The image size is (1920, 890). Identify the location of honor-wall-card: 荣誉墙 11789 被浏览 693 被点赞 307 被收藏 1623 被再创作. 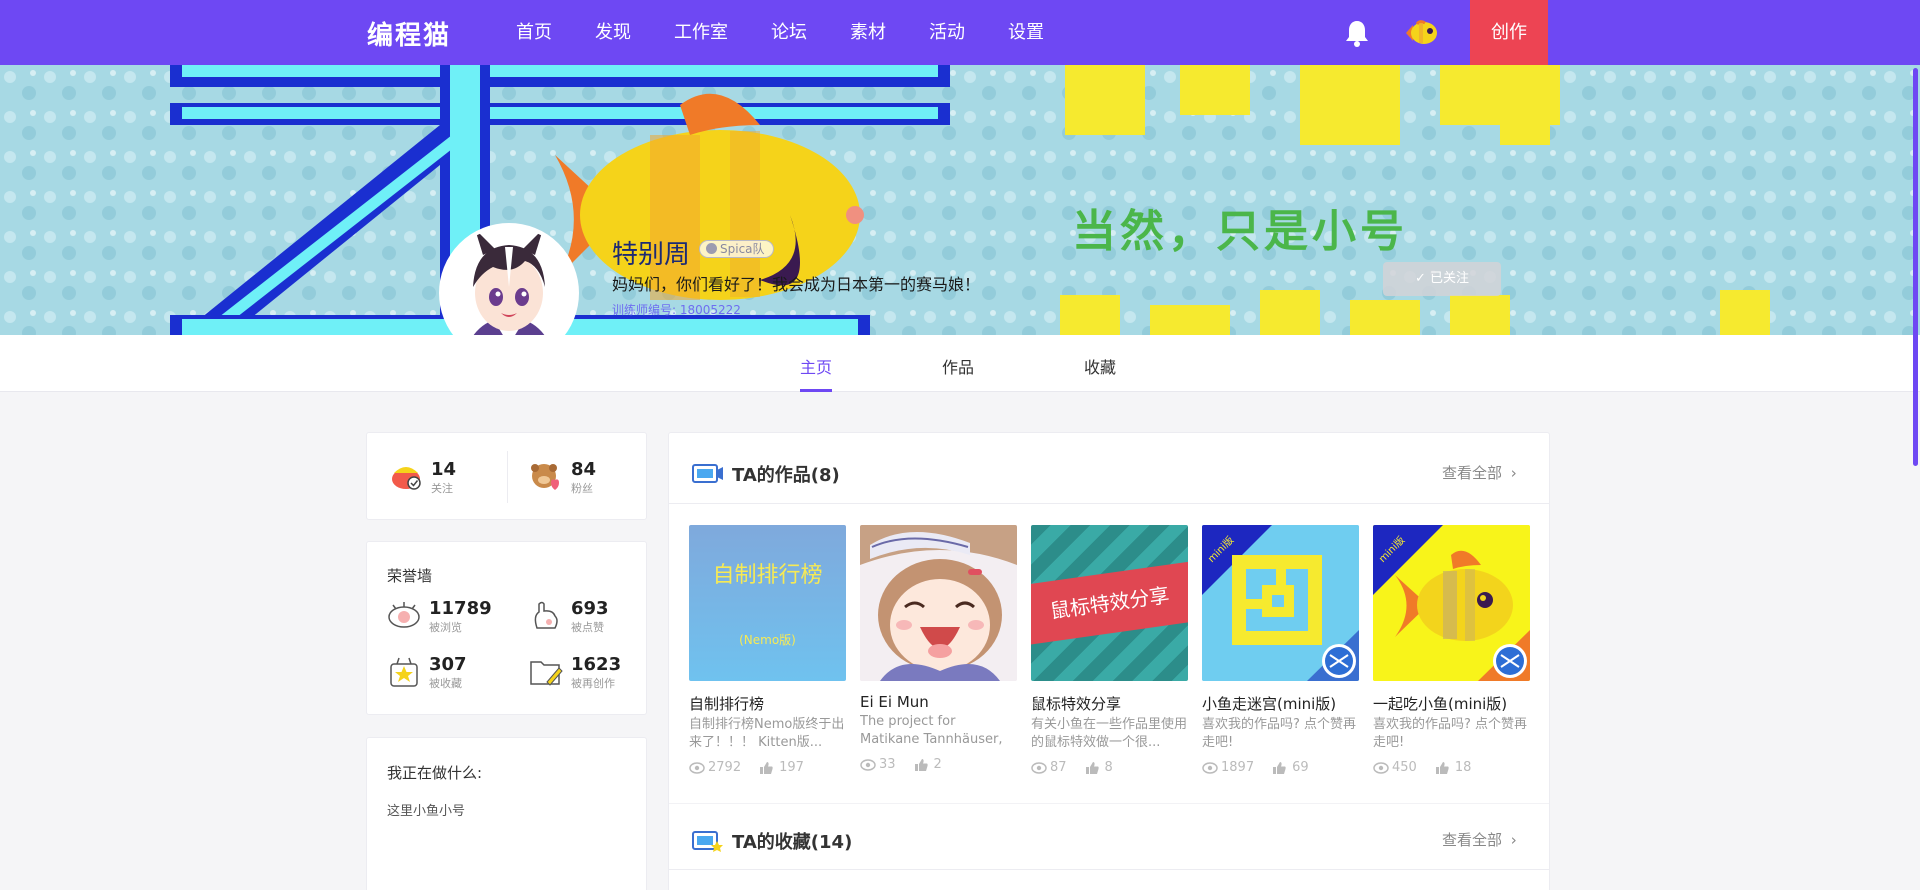
(506, 628).